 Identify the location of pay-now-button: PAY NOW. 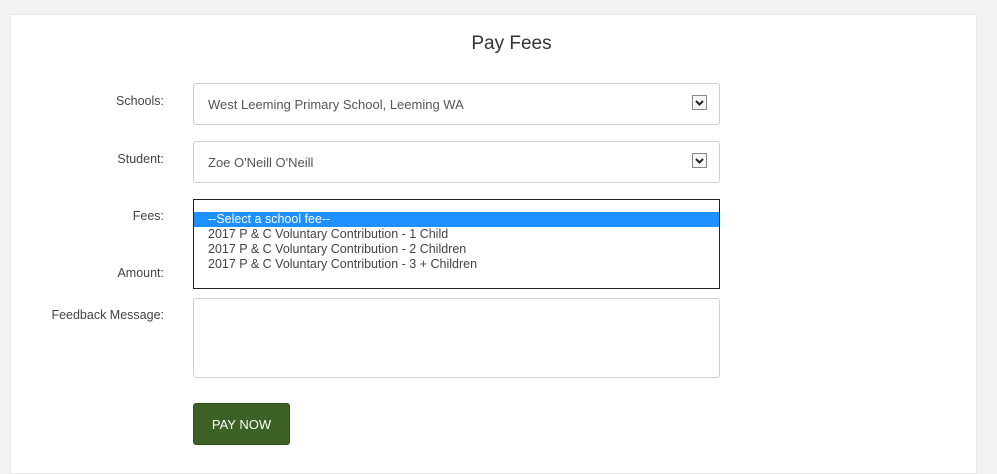
(241, 424).